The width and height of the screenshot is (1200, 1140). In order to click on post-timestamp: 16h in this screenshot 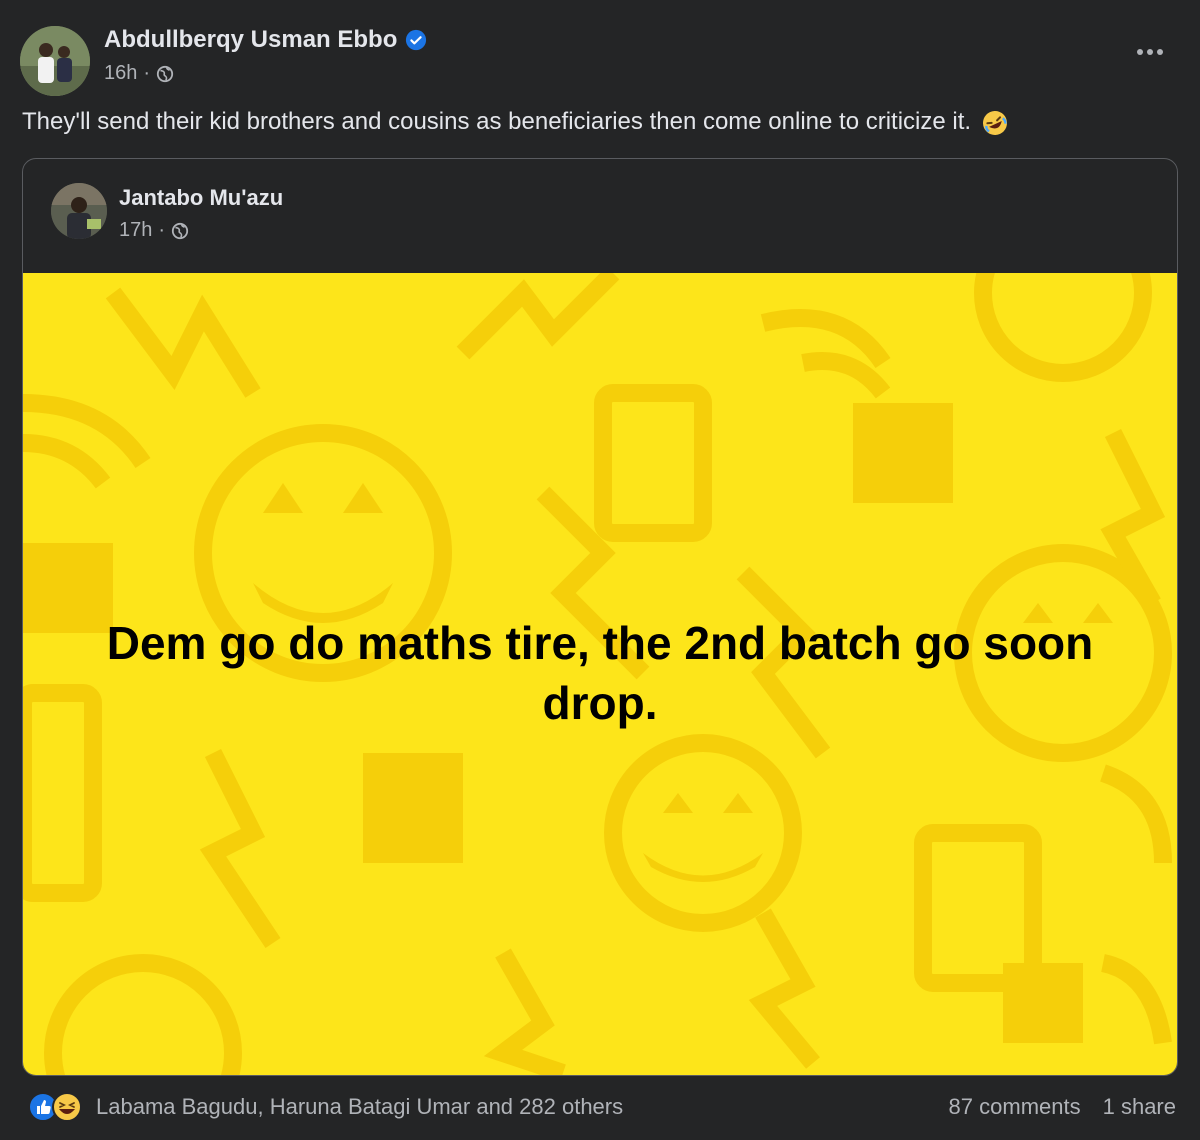, I will do `click(120, 73)`.